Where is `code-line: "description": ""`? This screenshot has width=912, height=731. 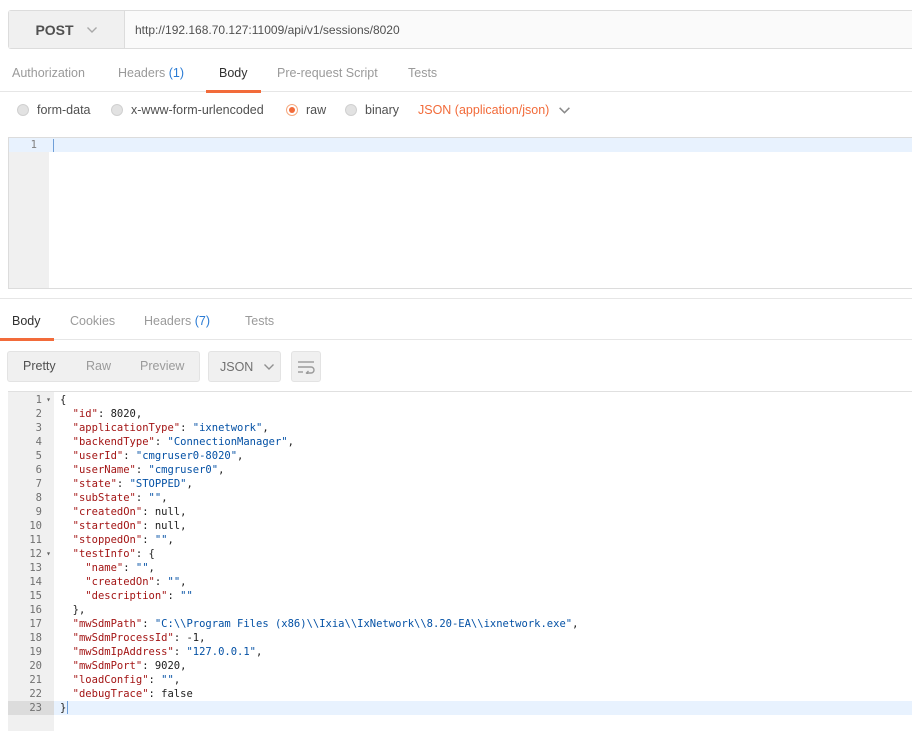 code-line: "description": "" is located at coordinates (139, 596).